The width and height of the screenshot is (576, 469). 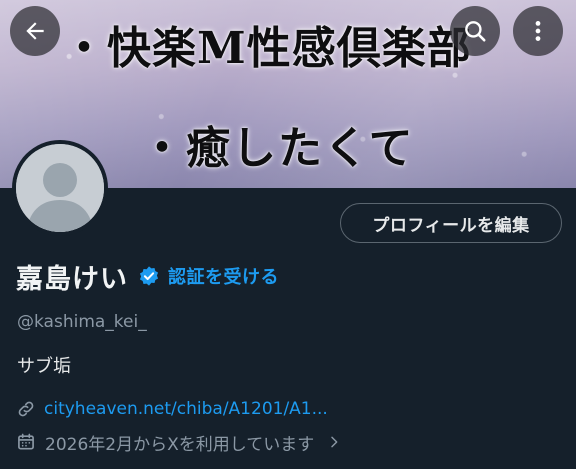 I want to click on edit-profile-button: プロフィールを編集, so click(x=451, y=223).